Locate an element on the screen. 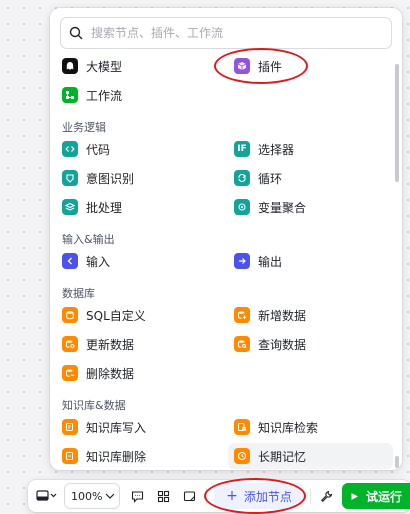  database-icon is located at coordinates (70, 315).